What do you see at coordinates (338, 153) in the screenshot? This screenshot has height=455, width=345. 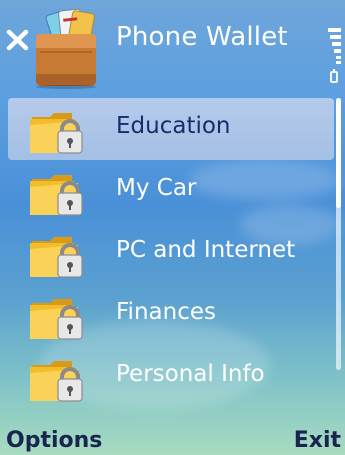 I see `scrollbar-thumb` at bounding box center [338, 153].